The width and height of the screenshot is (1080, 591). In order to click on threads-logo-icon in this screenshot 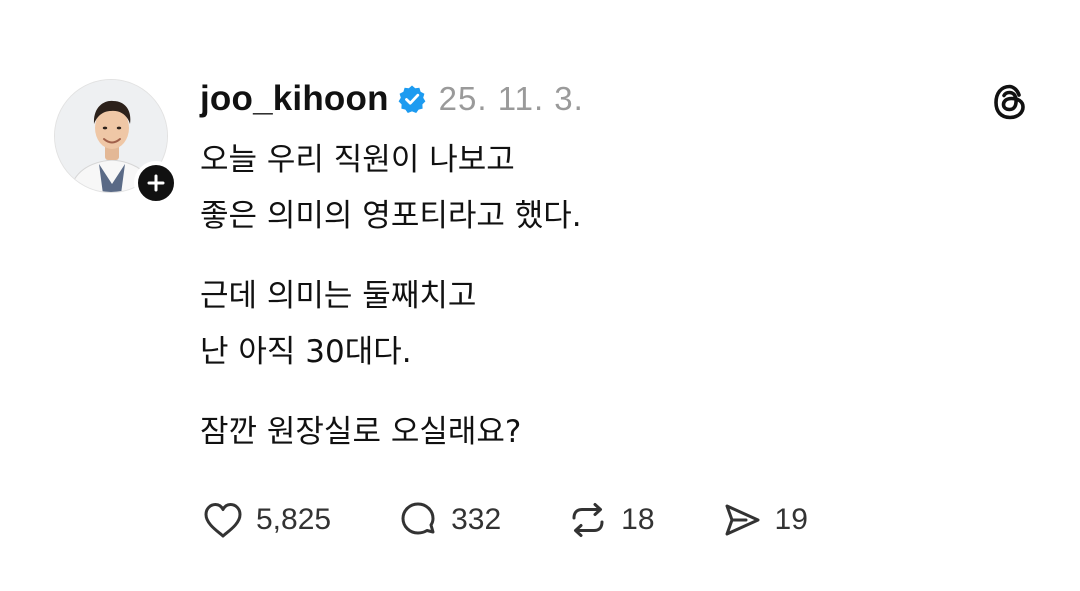, I will do `click(1010, 102)`.